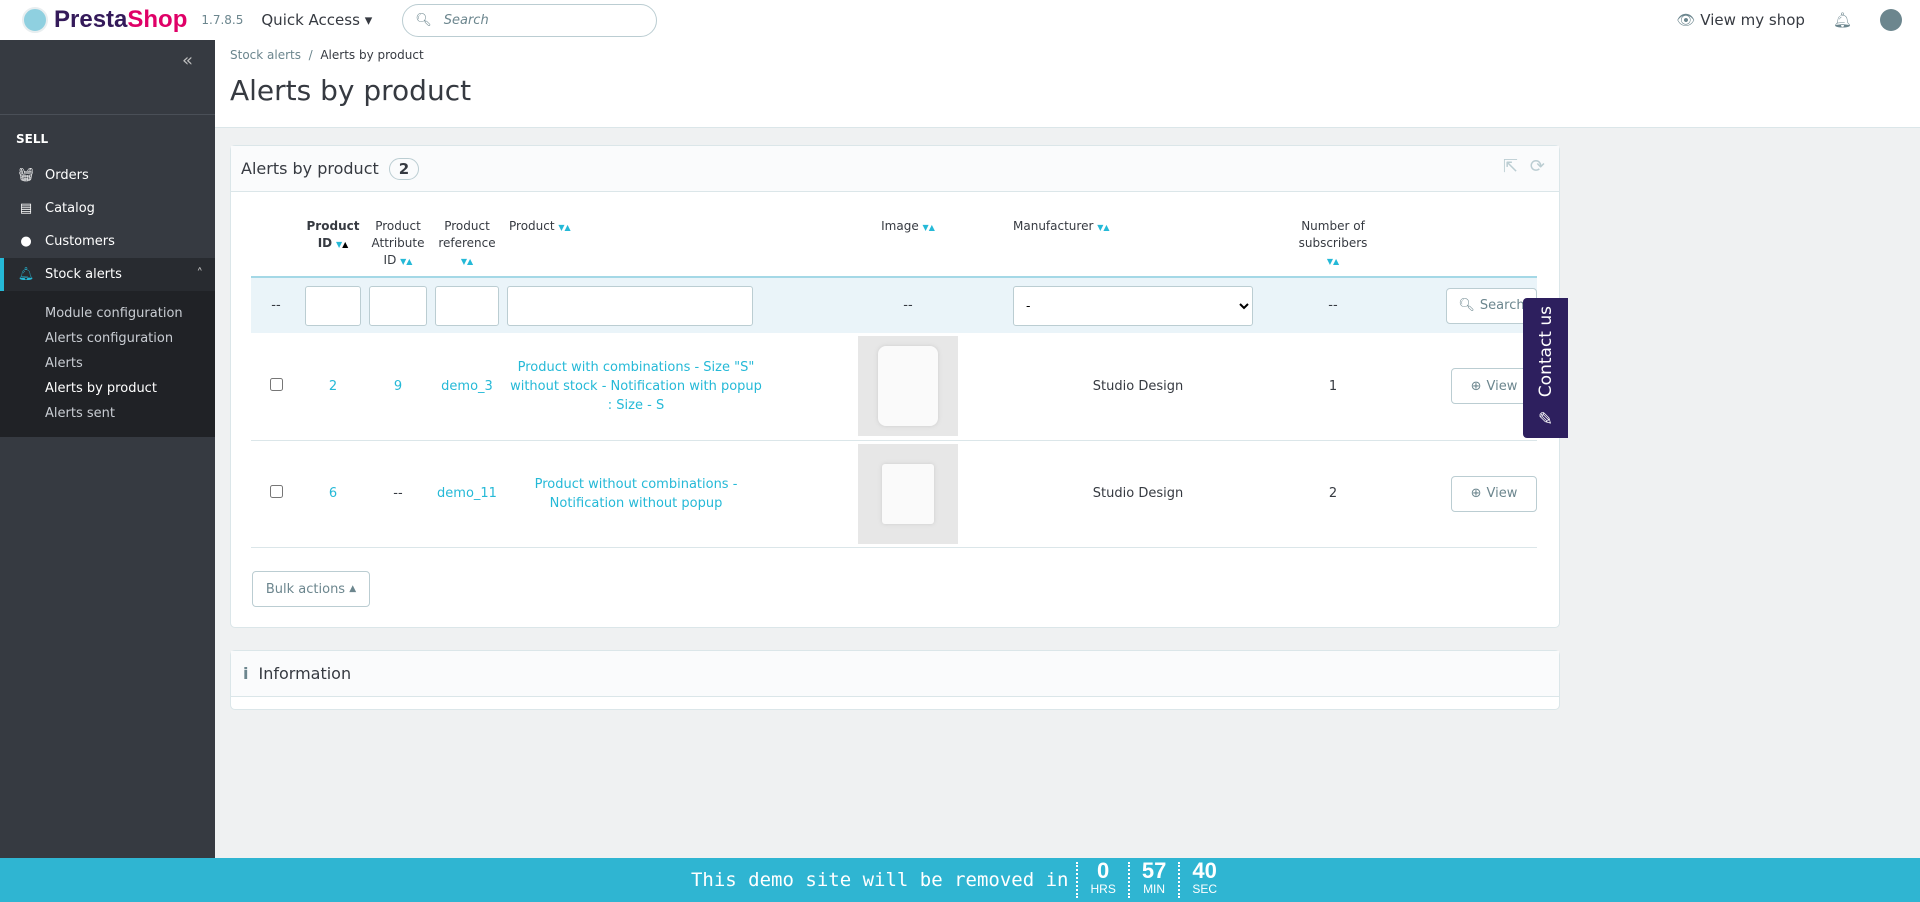  What do you see at coordinates (1203, 879) in the screenshot?
I see `countdown-seconds: 40 SEC` at bounding box center [1203, 879].